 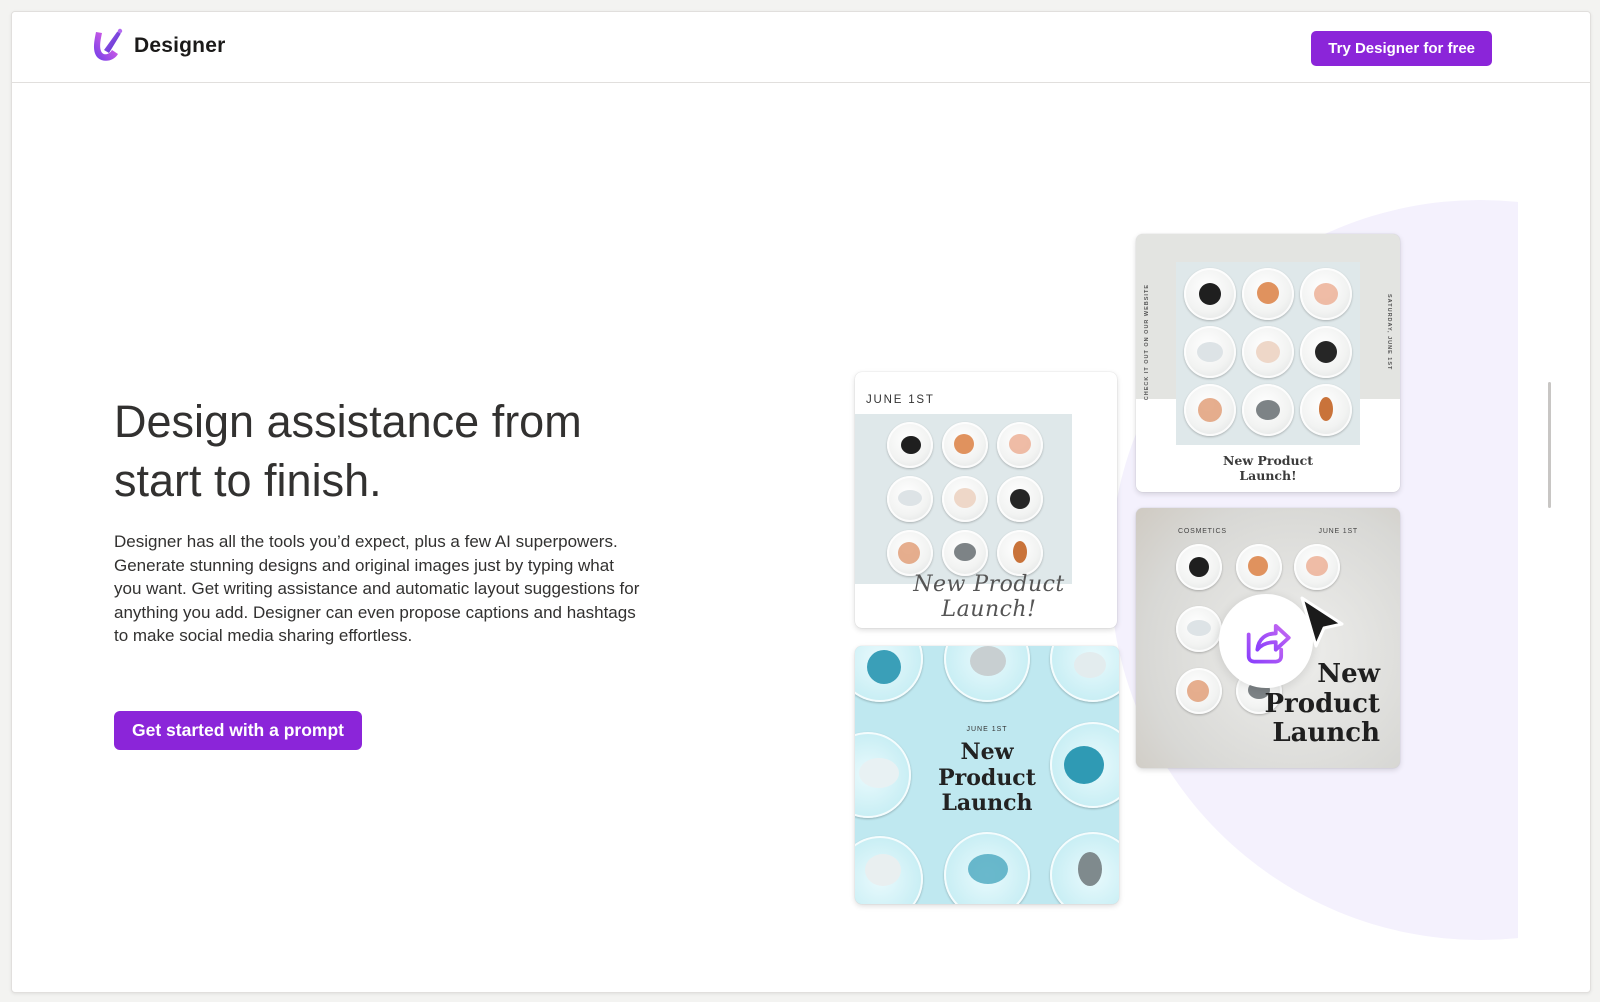 What do you see at coordinates (1268, 475) in the screenshot?
I see `card-title-line-2: Launch!` at bounding box center [1268, 475].